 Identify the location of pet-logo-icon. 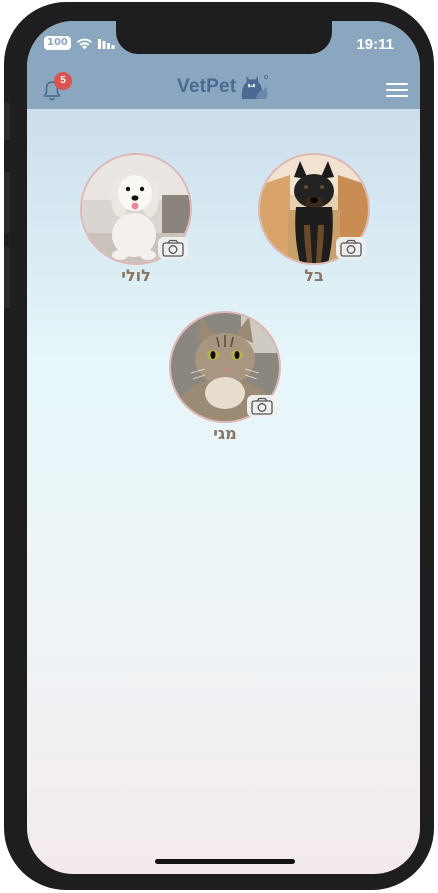
(255, 87).